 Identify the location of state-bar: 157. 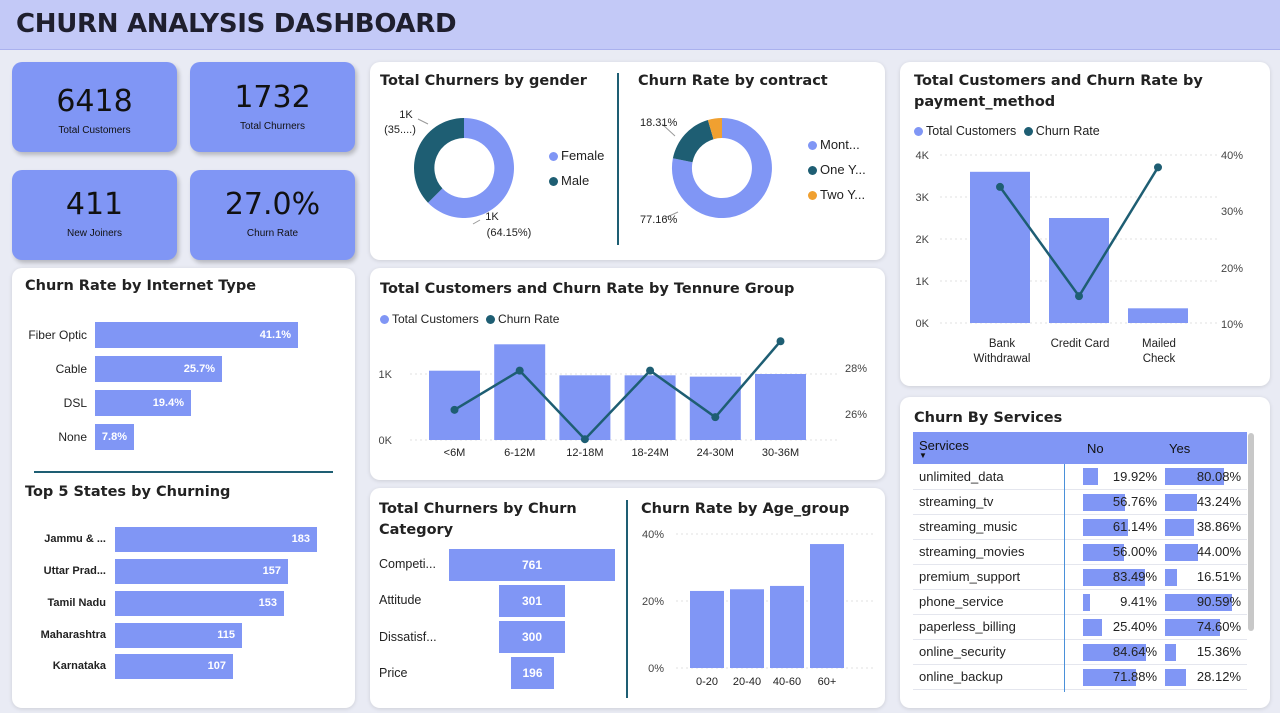
(201, 571).